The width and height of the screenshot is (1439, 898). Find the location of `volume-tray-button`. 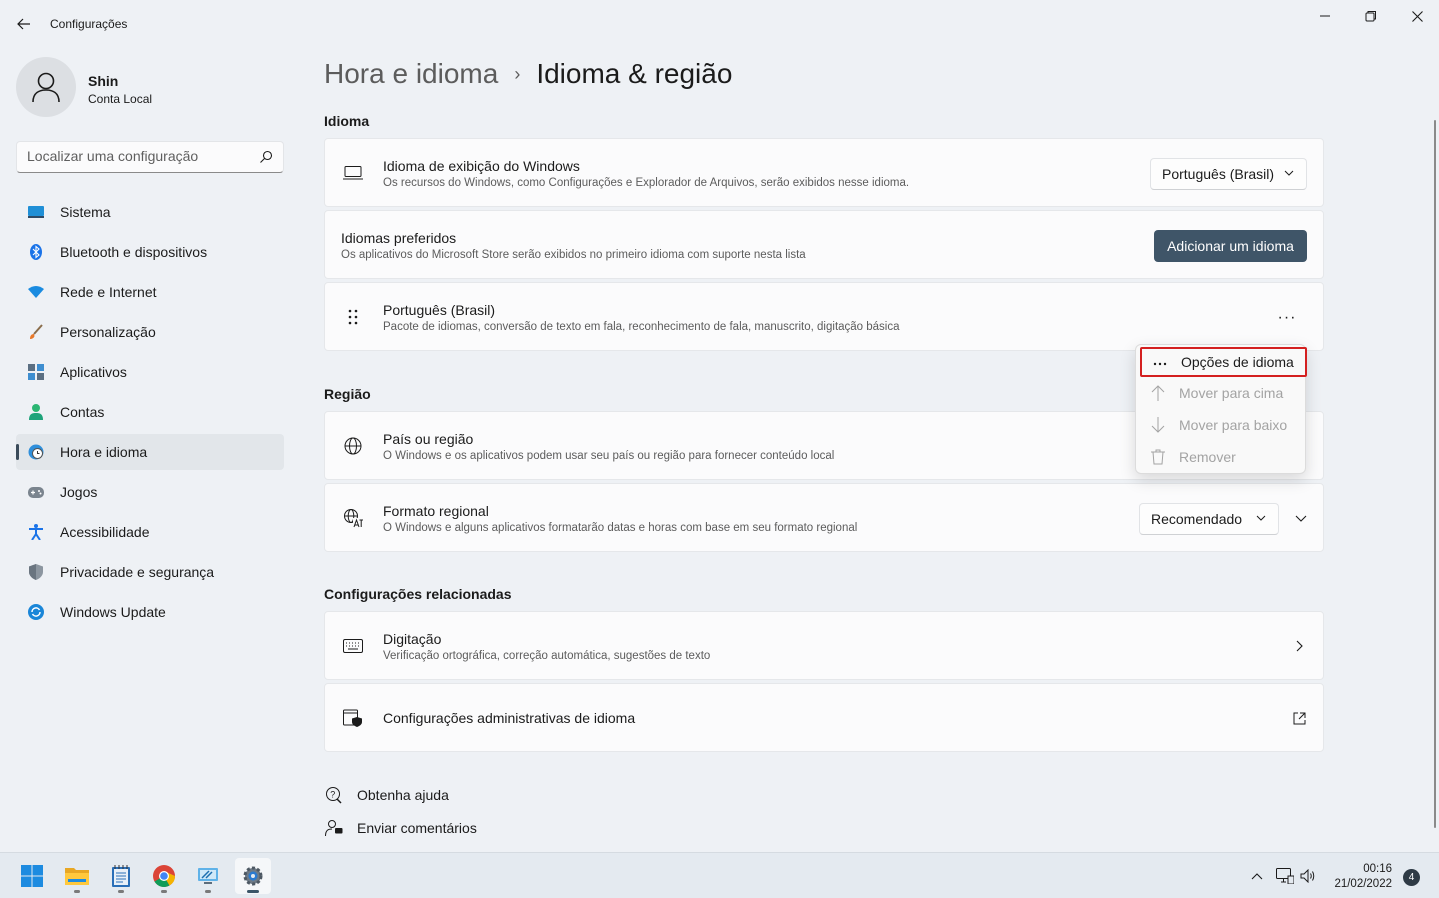

volume-tray-button is located at coordinates (1308, 875).